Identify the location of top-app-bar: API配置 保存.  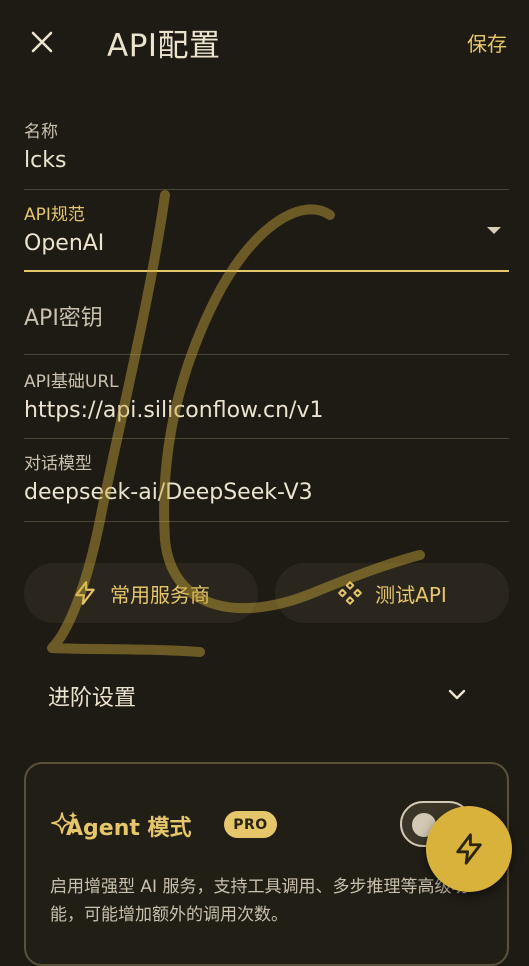
(264, 42).